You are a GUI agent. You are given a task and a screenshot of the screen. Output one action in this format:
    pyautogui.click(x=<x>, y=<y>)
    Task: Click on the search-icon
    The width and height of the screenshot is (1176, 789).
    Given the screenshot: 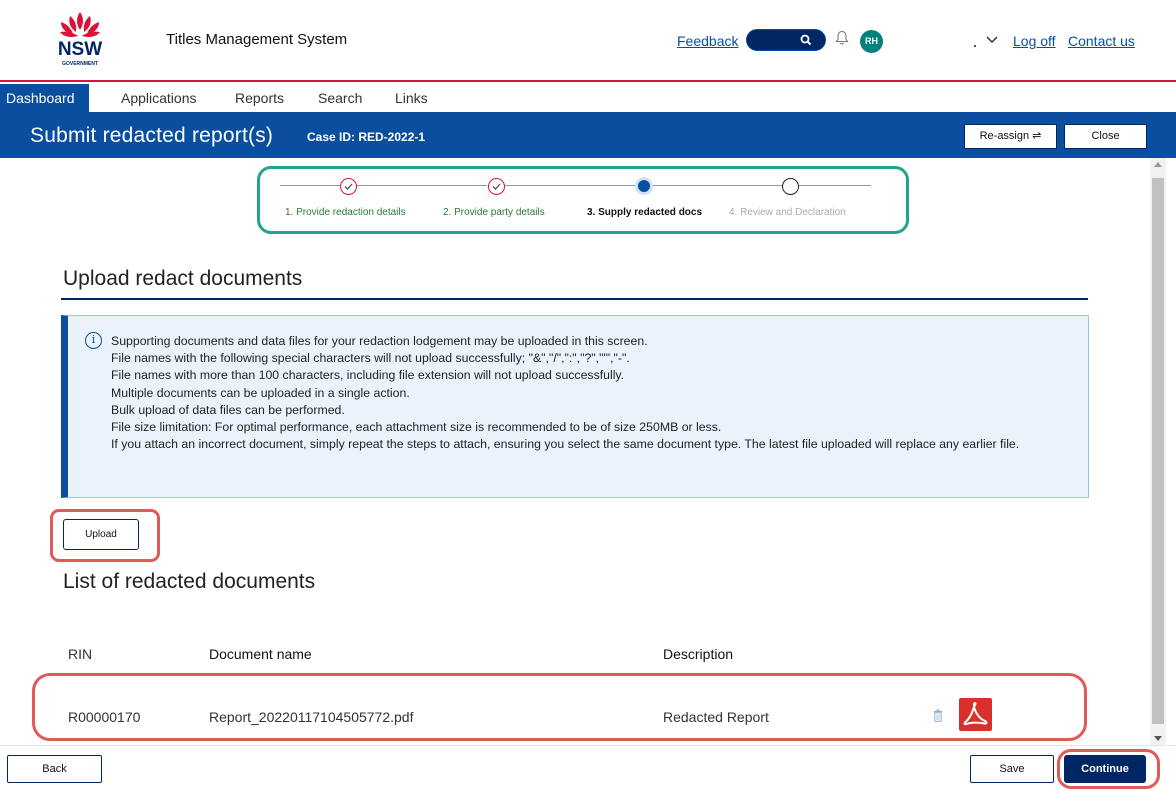 What is the action you would take?
    pyautogui.click(x=806, y=40)
    